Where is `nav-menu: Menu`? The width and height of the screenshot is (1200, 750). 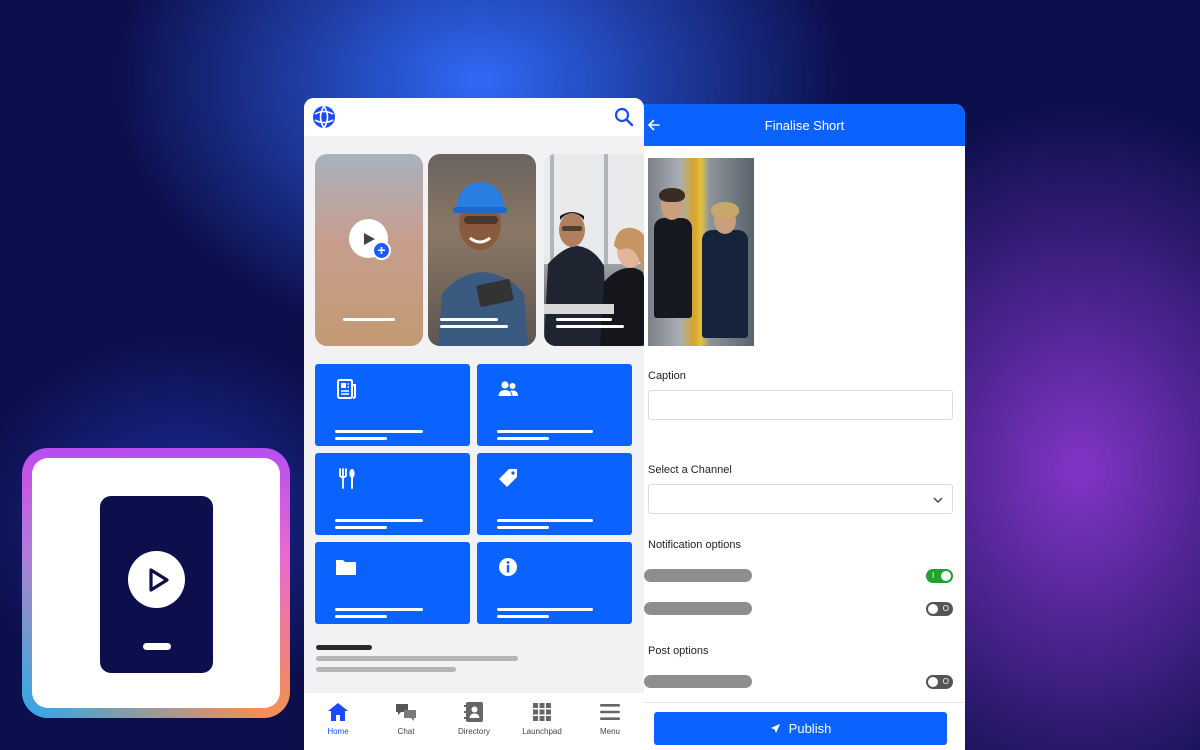 nav-menu: Menu is located at coordinates (610, 725).